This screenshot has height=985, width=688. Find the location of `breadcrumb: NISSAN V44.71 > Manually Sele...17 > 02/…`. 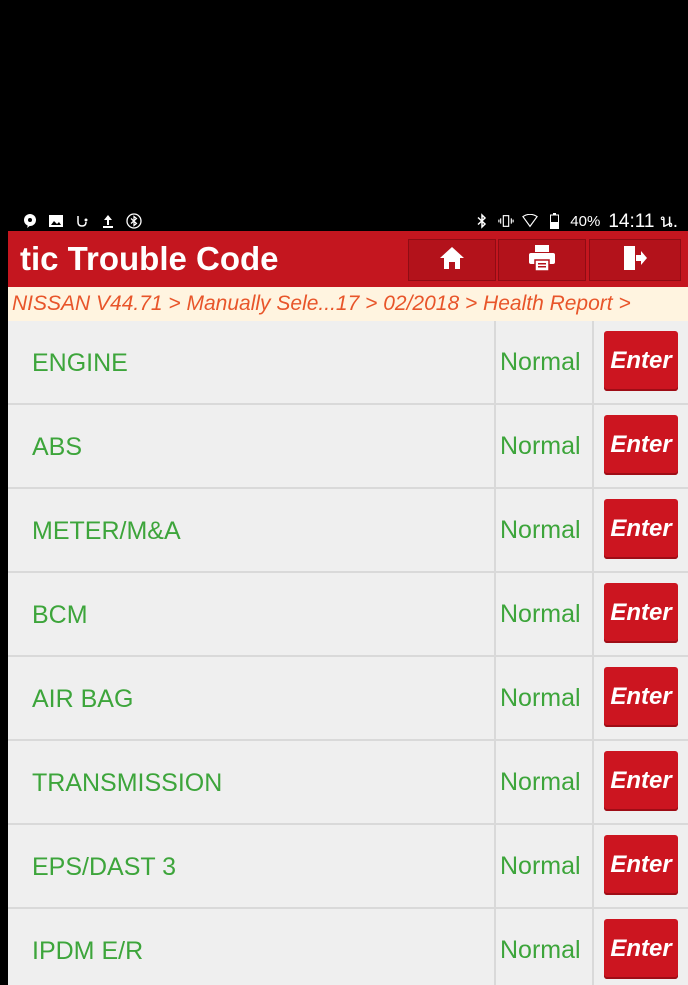

breadcrumb: NISSAN V44.71 > Manually Sele...17 > 02/… is located at coordinates (348, 304).